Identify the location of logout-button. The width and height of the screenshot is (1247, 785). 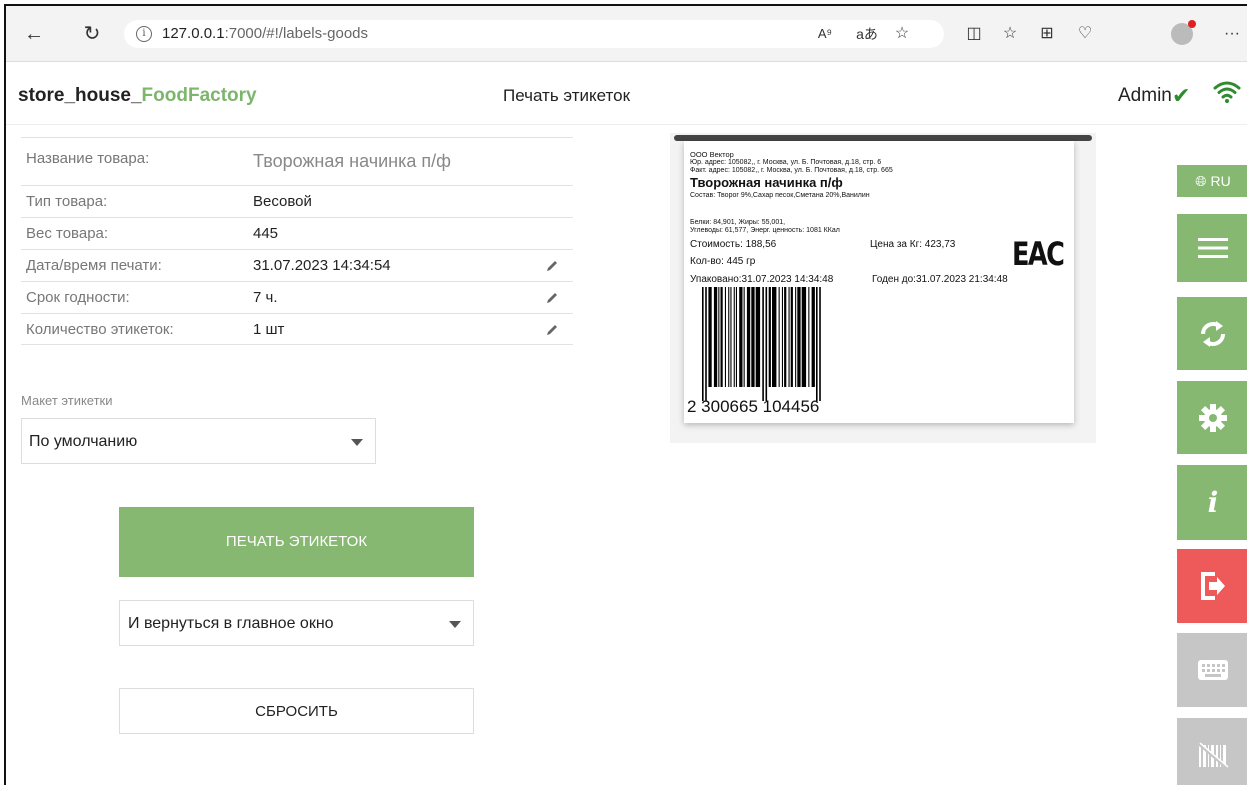
(1212, 586).